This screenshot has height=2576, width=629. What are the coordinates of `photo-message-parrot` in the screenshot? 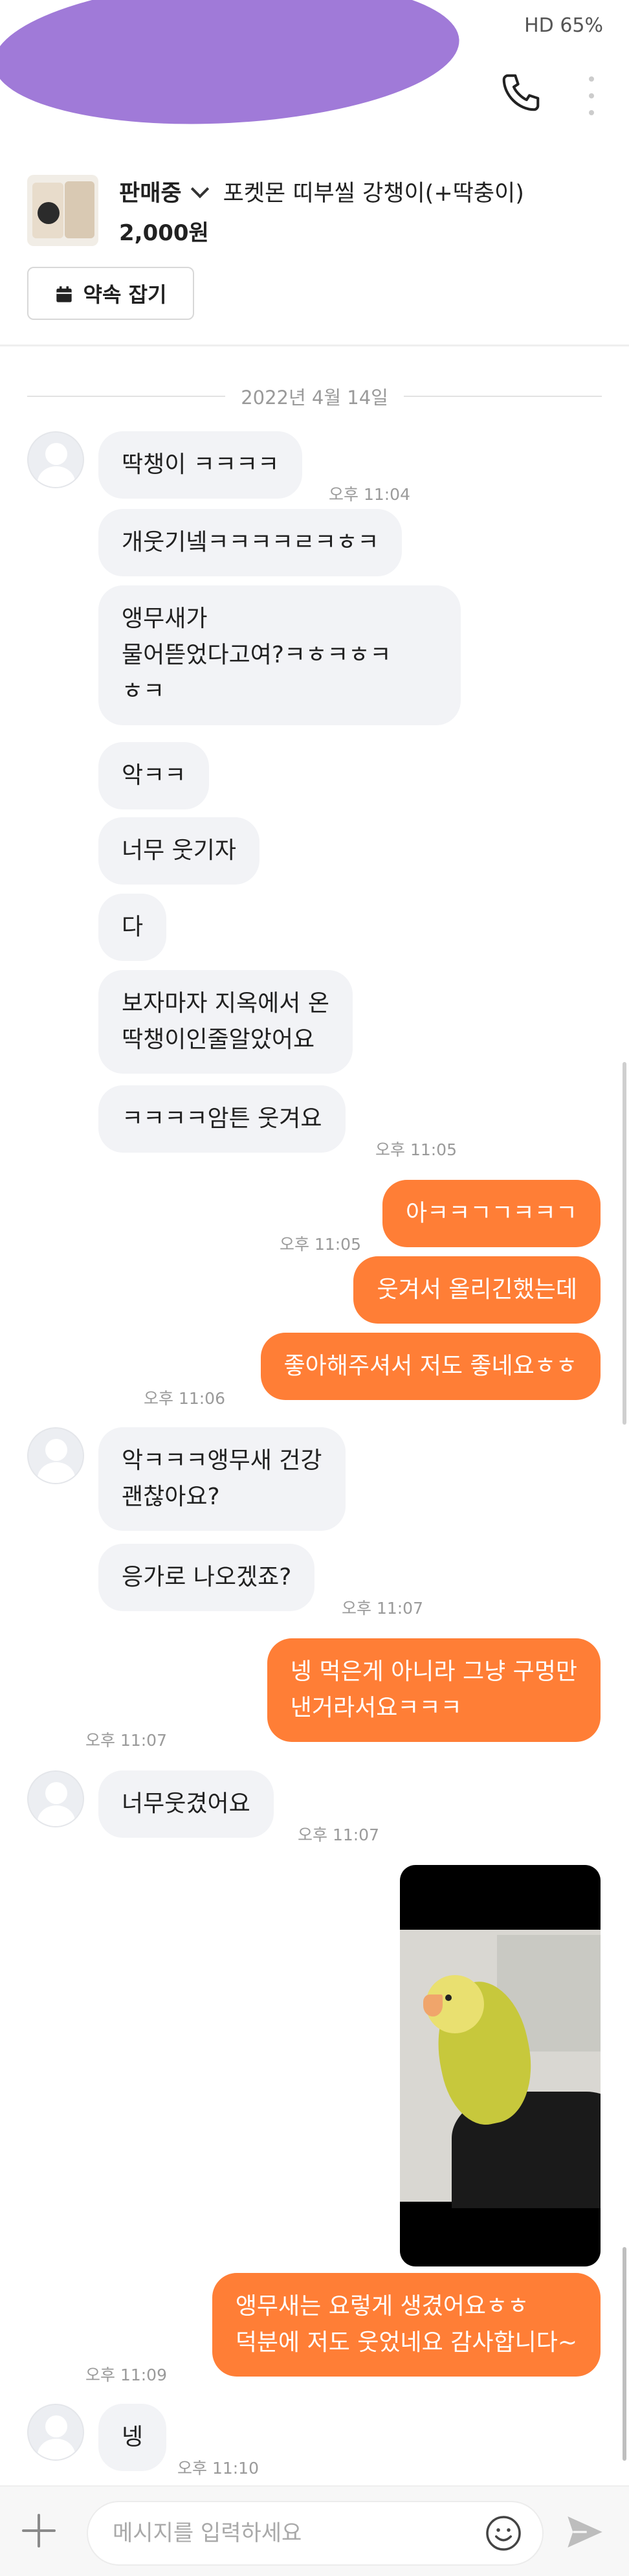 It's located at (500, 2065).